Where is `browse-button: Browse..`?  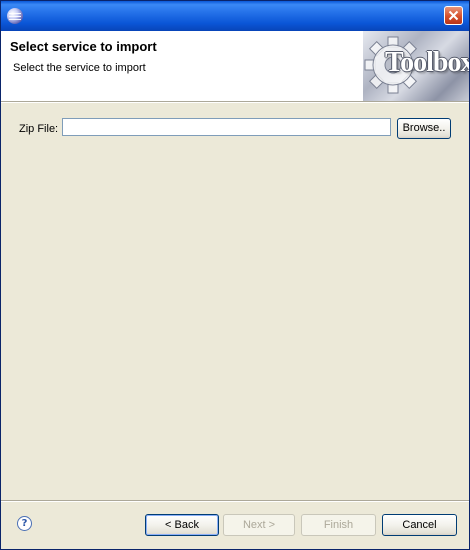
browse-button: Browse.. is located at coordinates (424, 128).